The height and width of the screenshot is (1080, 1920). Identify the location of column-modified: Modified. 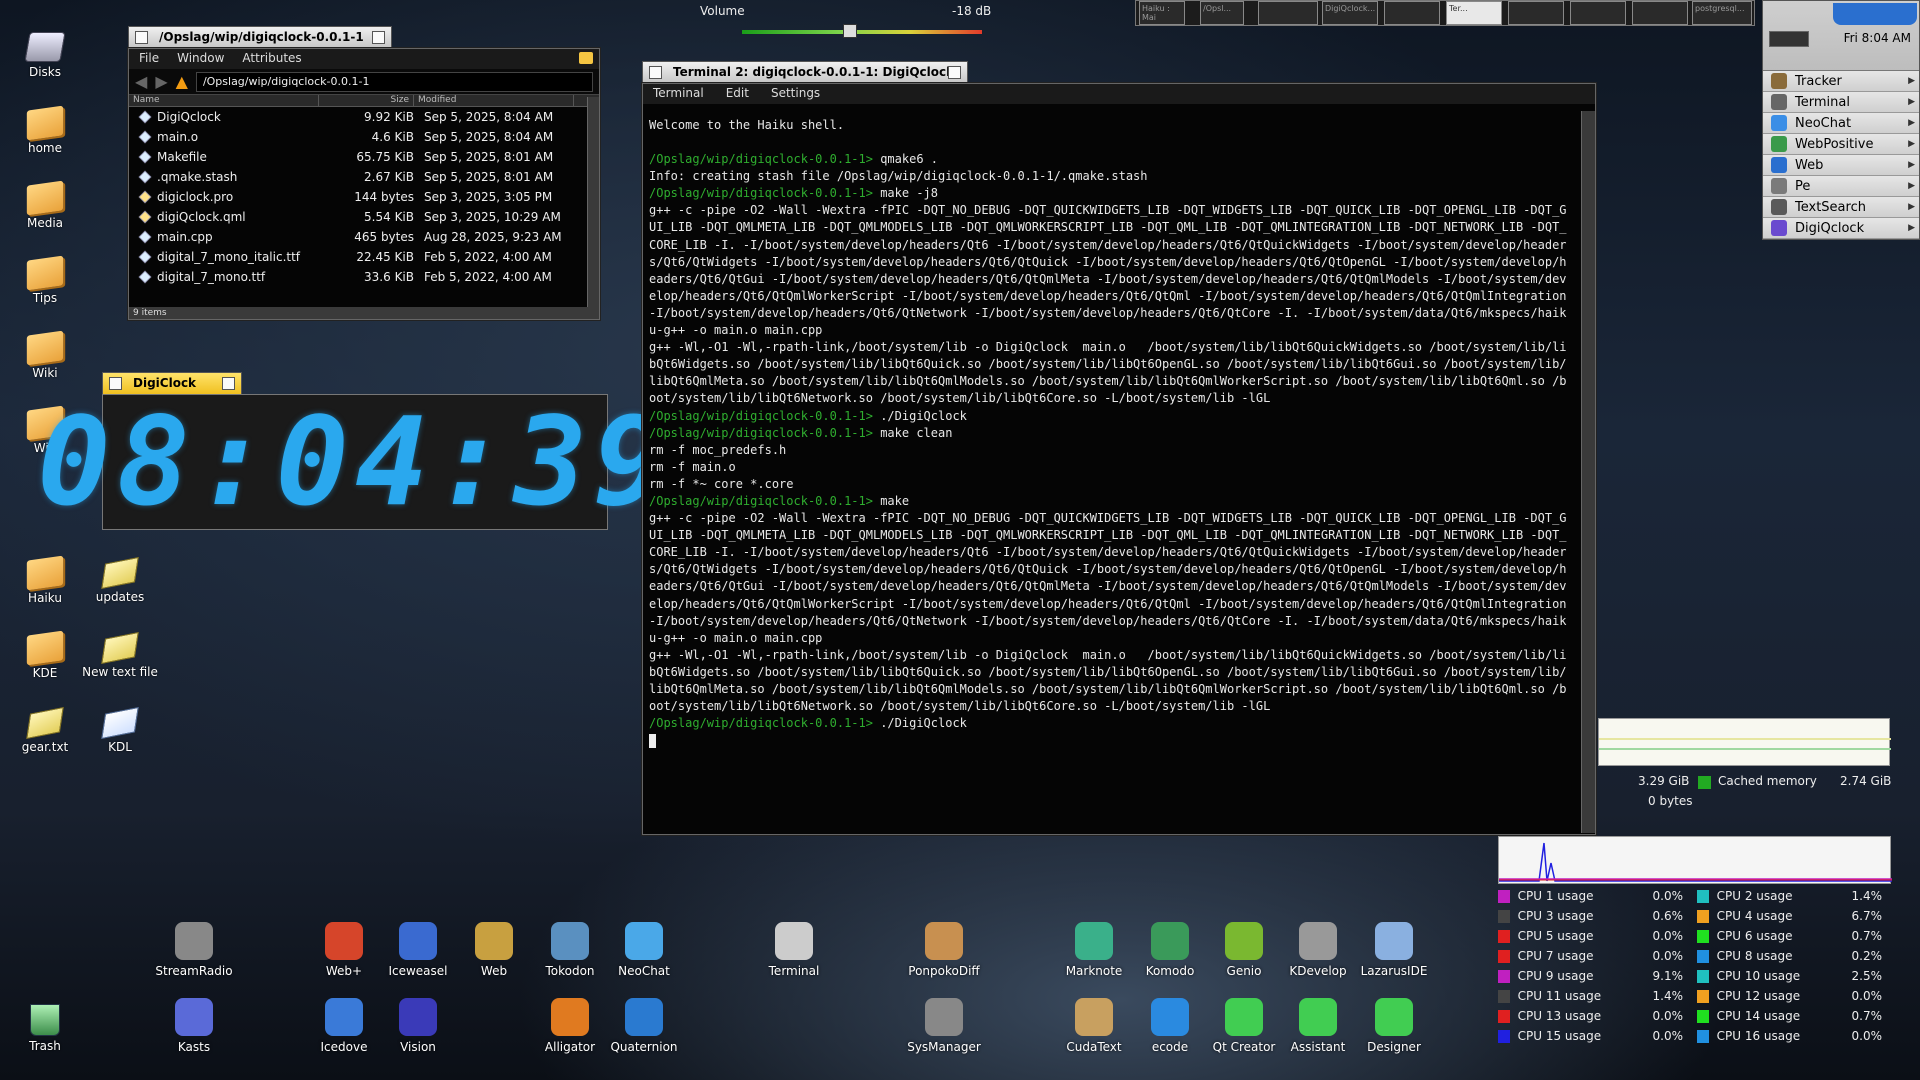
(494, 100).